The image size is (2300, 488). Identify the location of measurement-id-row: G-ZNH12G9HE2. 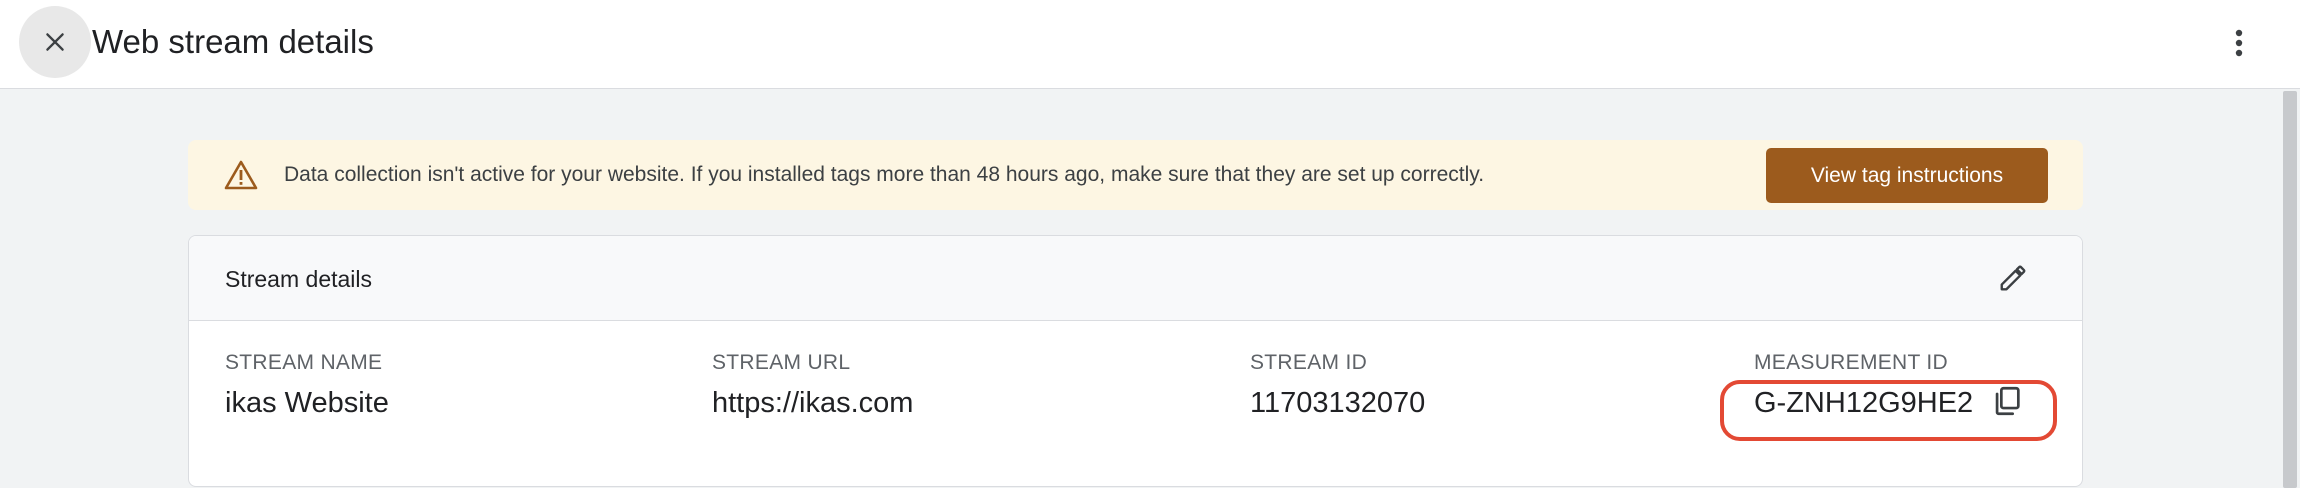
(1887, 403).